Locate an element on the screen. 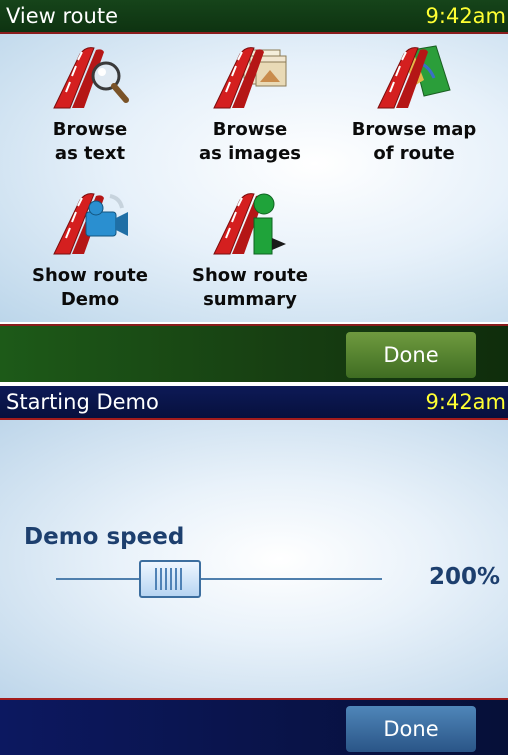 Image resolution: width=508 pixels, height=755 pixels. slider-grip-icon is located at coordinates (170, 579).